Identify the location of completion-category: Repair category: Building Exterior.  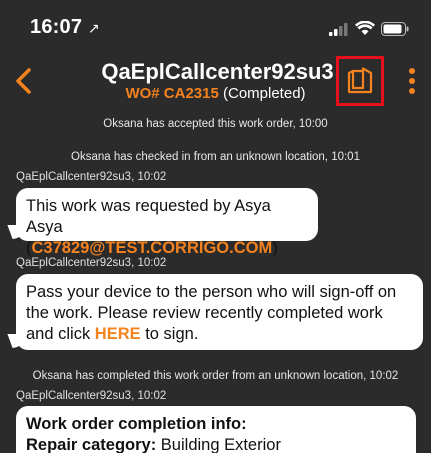
(153, 444).